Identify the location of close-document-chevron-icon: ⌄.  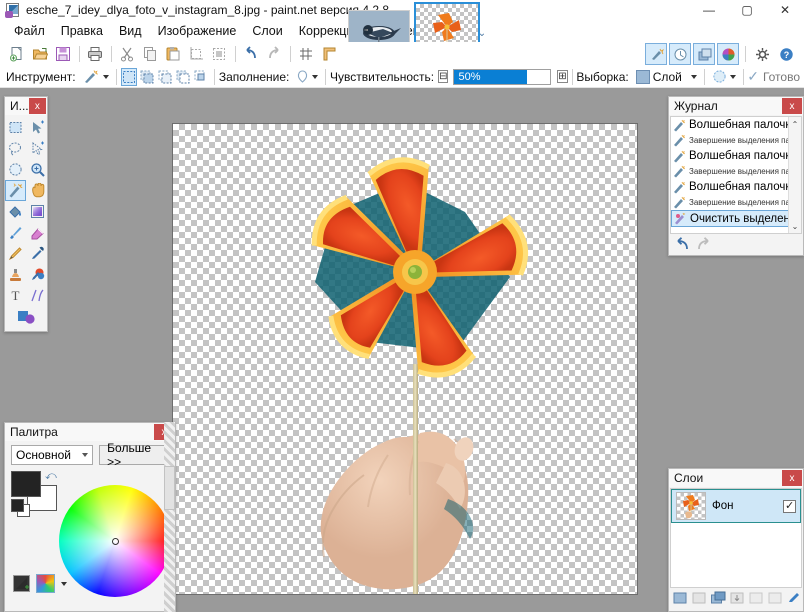
(482, 34).